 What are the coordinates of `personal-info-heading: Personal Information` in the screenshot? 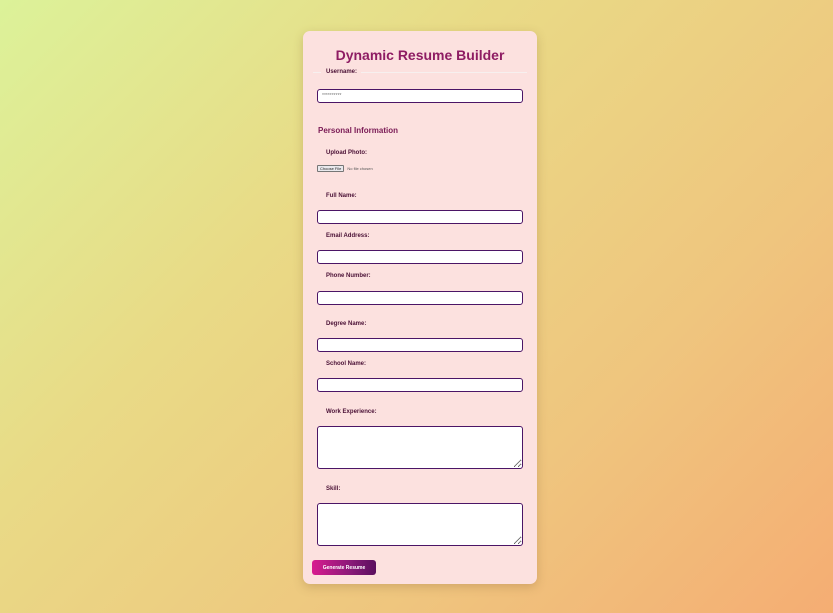 It's located at (358, 130).